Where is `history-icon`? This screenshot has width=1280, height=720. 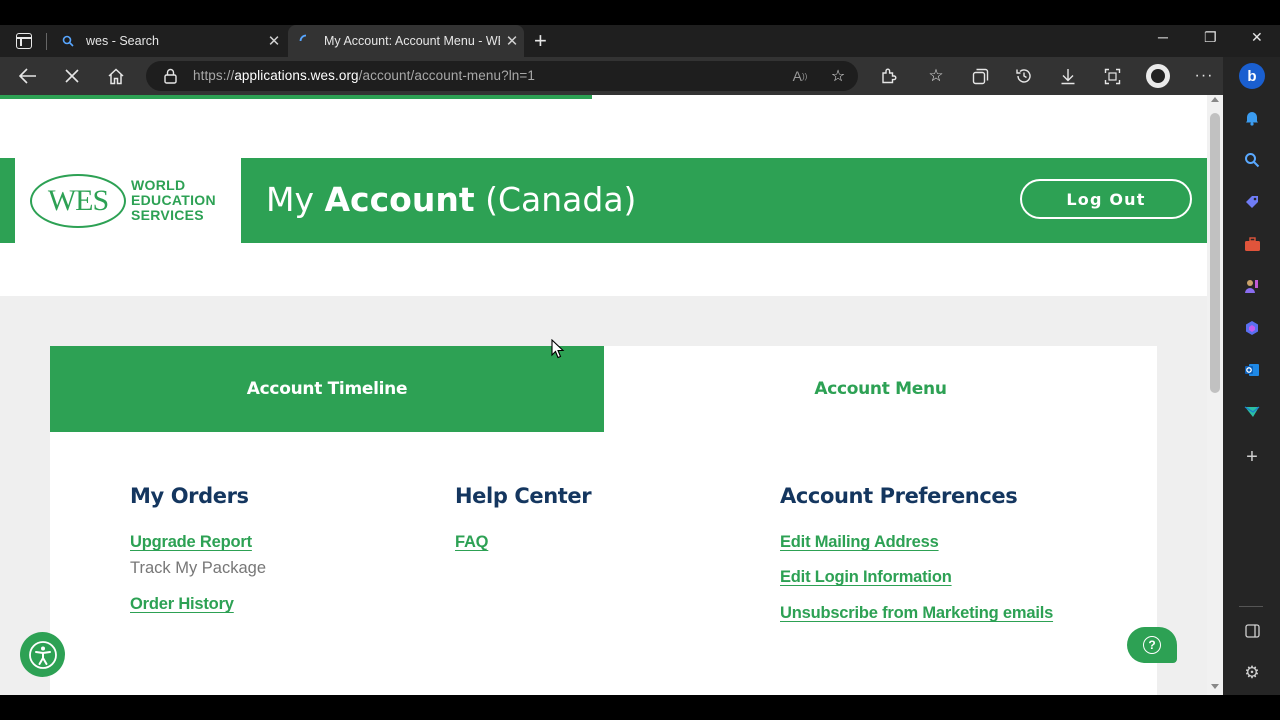
history-icon is located at coordinates (1024, 76).